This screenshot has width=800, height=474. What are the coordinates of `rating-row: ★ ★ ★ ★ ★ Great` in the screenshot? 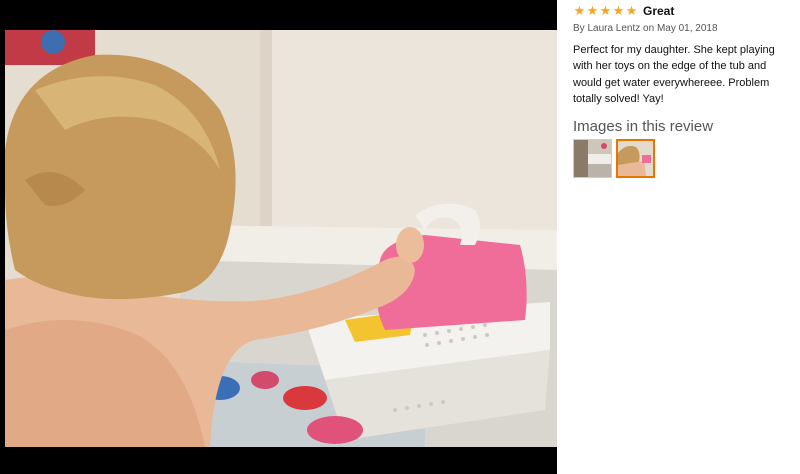 It's located at (684, 11).